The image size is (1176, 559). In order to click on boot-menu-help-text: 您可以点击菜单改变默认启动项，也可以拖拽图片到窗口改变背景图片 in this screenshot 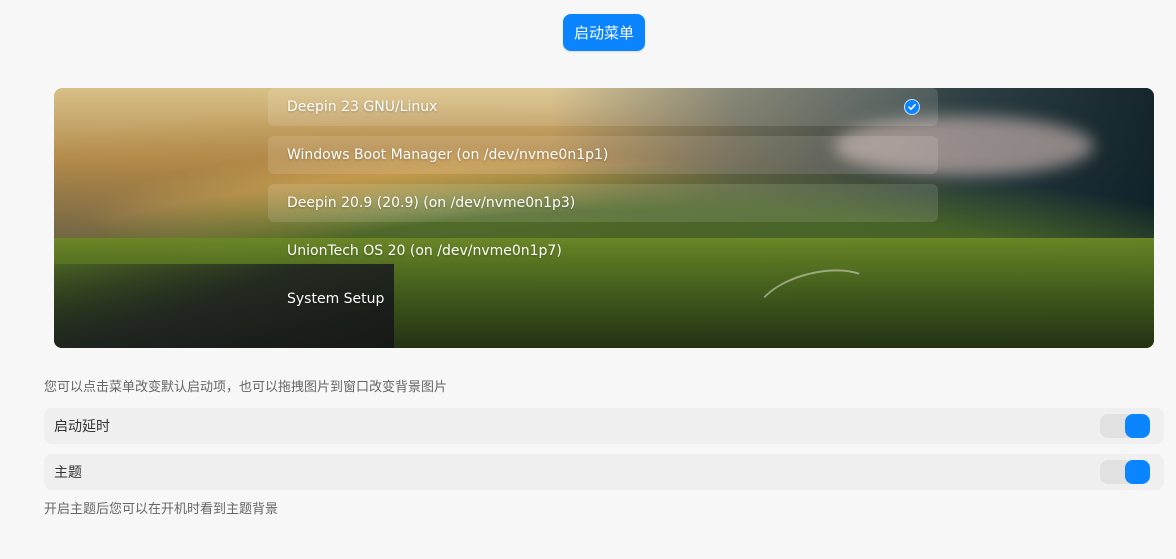, I will do `click(246, 387)`.